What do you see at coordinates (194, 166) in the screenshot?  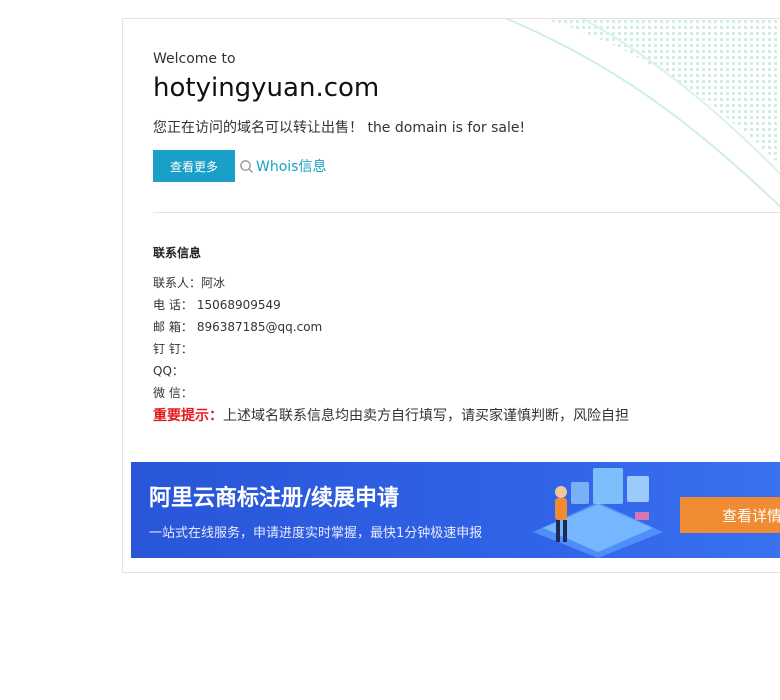 I see `view-more-button: 查看更多` at bounding box center [194, 166].